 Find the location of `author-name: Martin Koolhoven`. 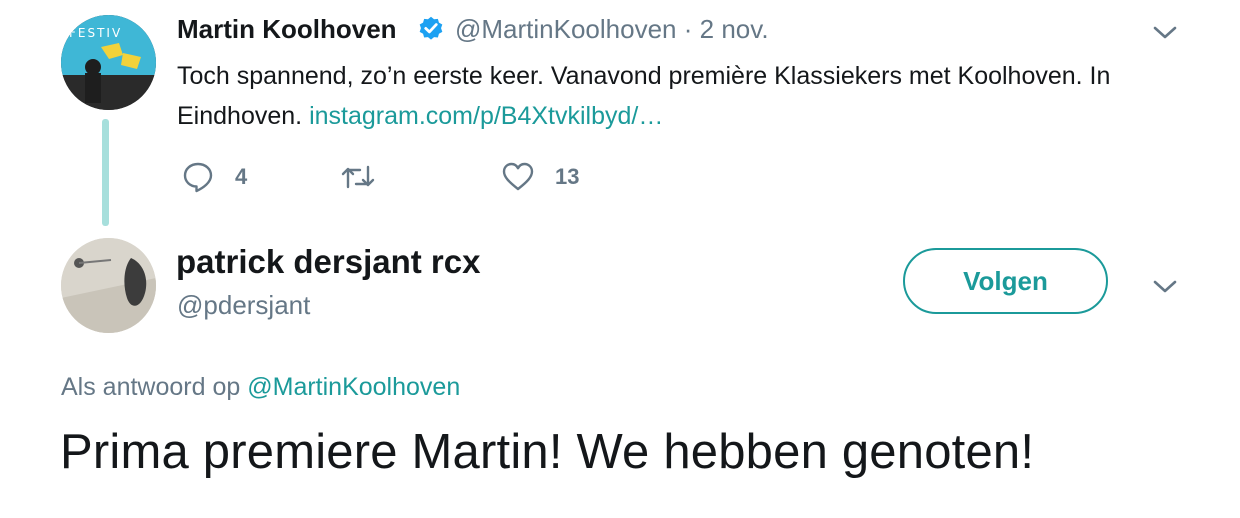

author-name: Martin Koolhoven is located at coordinates (287, 29).